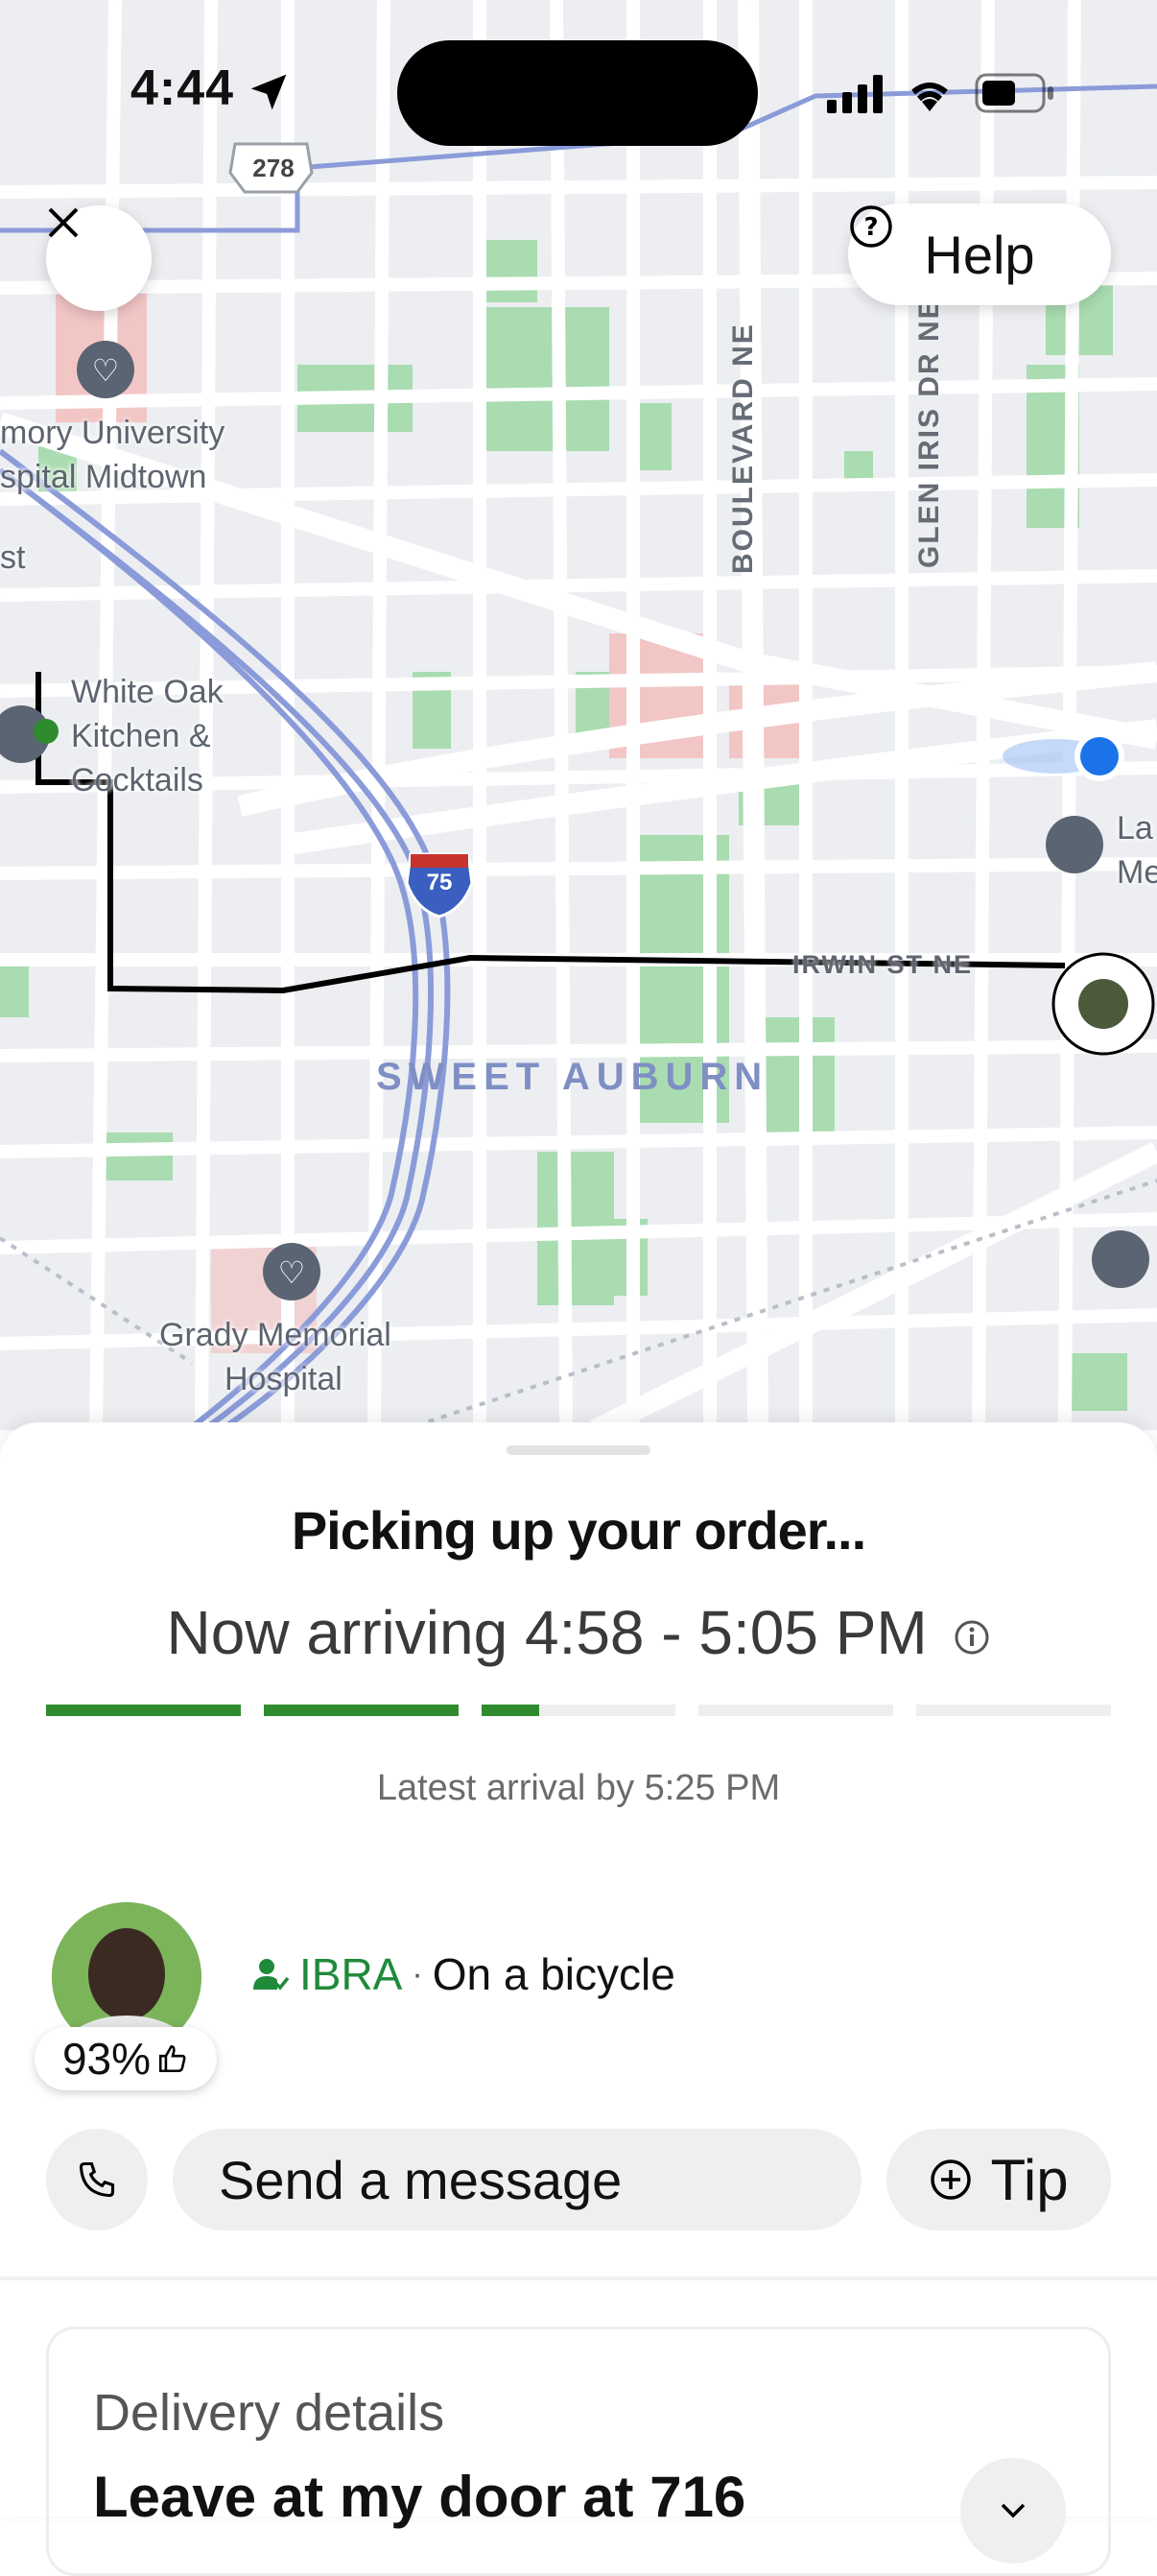 The height and width of the screenshot is (2576, 1157). What do you see at coordinates (172, 2058) in the screenshot?
I see `thumbs-up-icon` at bounding box center [172, 2058].